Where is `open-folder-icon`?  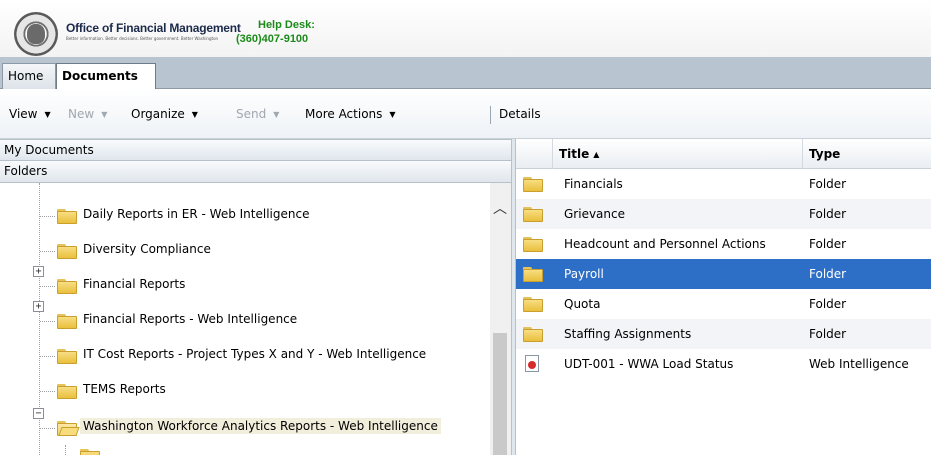
open-folder-icon is located at coordinates (68, 428).